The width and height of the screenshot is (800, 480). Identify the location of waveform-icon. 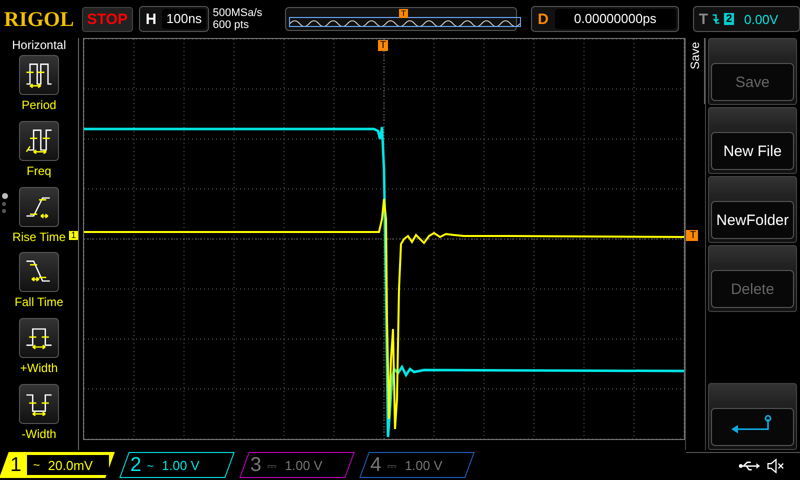
(404, 22).